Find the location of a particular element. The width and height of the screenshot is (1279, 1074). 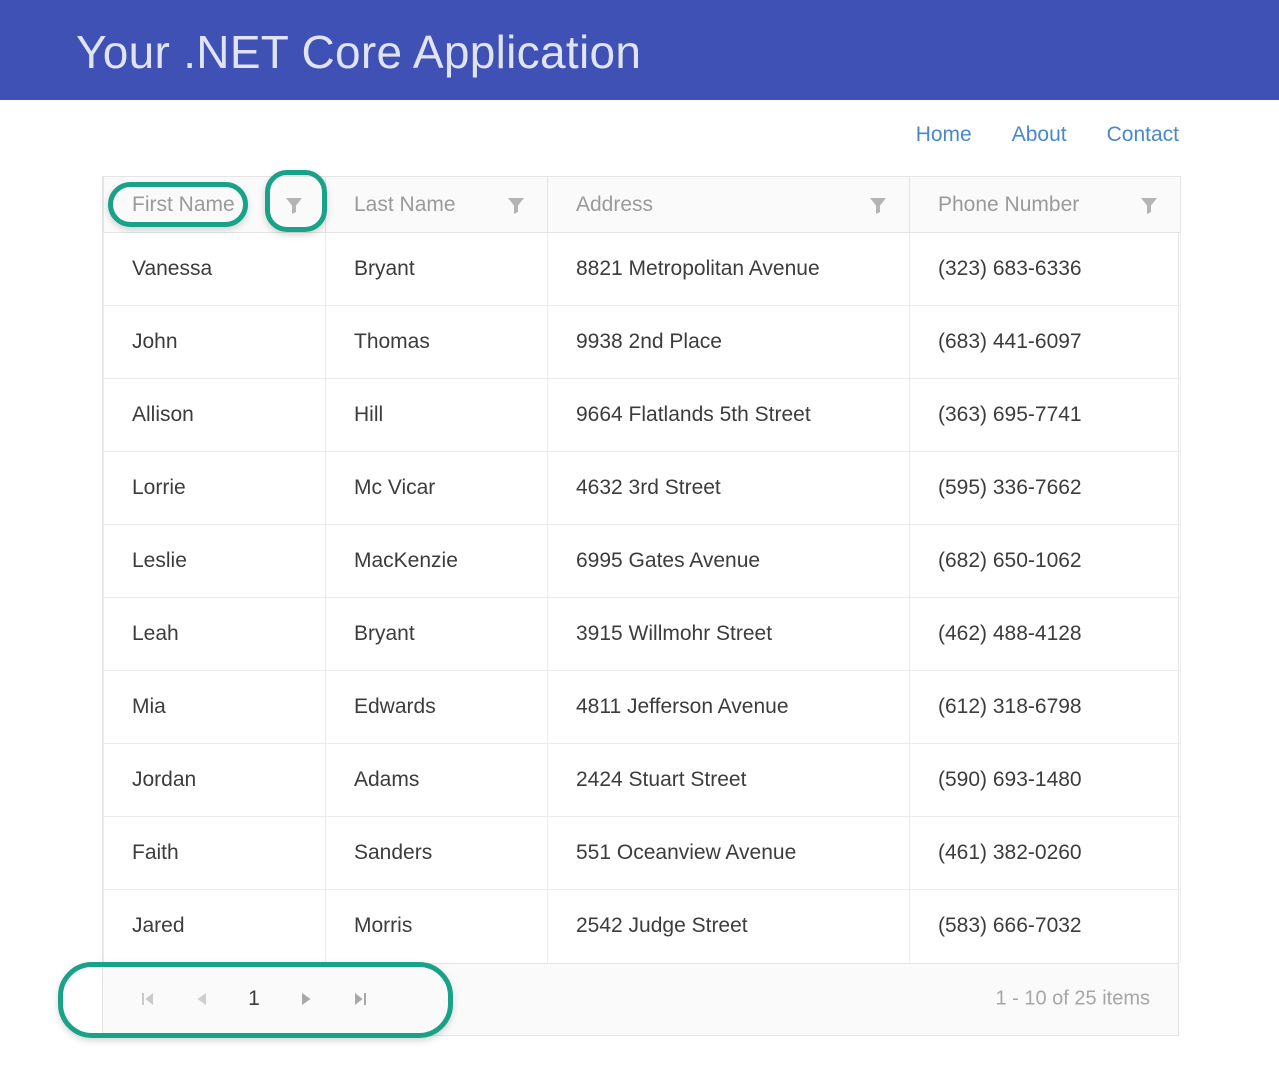

cell-first-name: Jared is located at coordinates (214, 926).